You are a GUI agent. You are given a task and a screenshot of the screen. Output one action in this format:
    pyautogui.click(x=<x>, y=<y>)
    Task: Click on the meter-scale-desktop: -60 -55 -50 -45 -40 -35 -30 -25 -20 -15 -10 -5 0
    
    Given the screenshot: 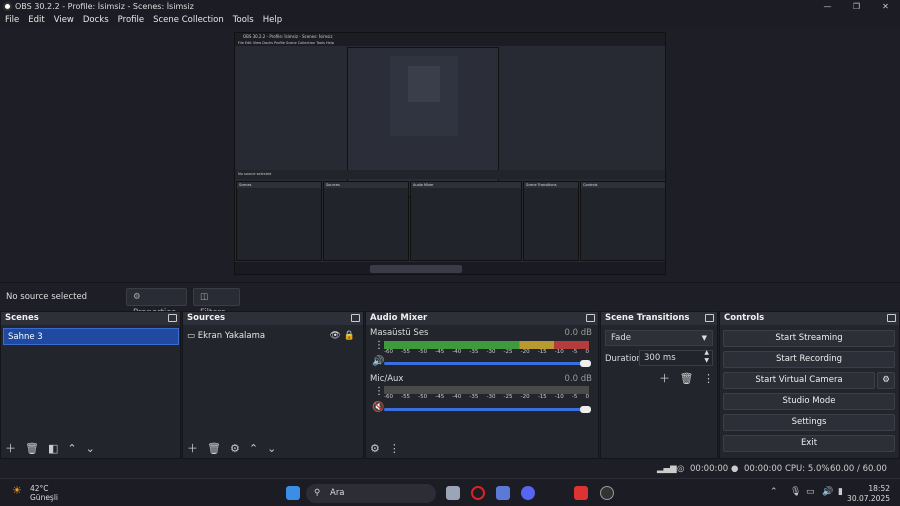 What is the action you would take?
    pyautogui.click(x=486, y=352)
    